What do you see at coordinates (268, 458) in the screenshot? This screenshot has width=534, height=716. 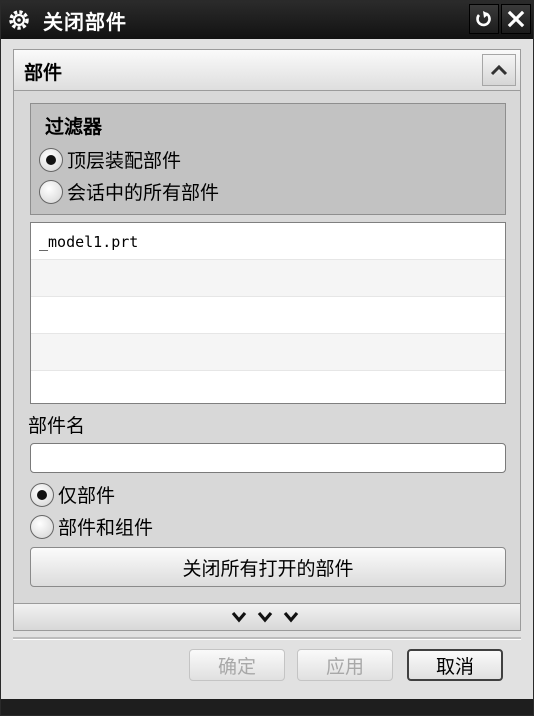 I see `part-name-input` at bounding box center [268, 458].